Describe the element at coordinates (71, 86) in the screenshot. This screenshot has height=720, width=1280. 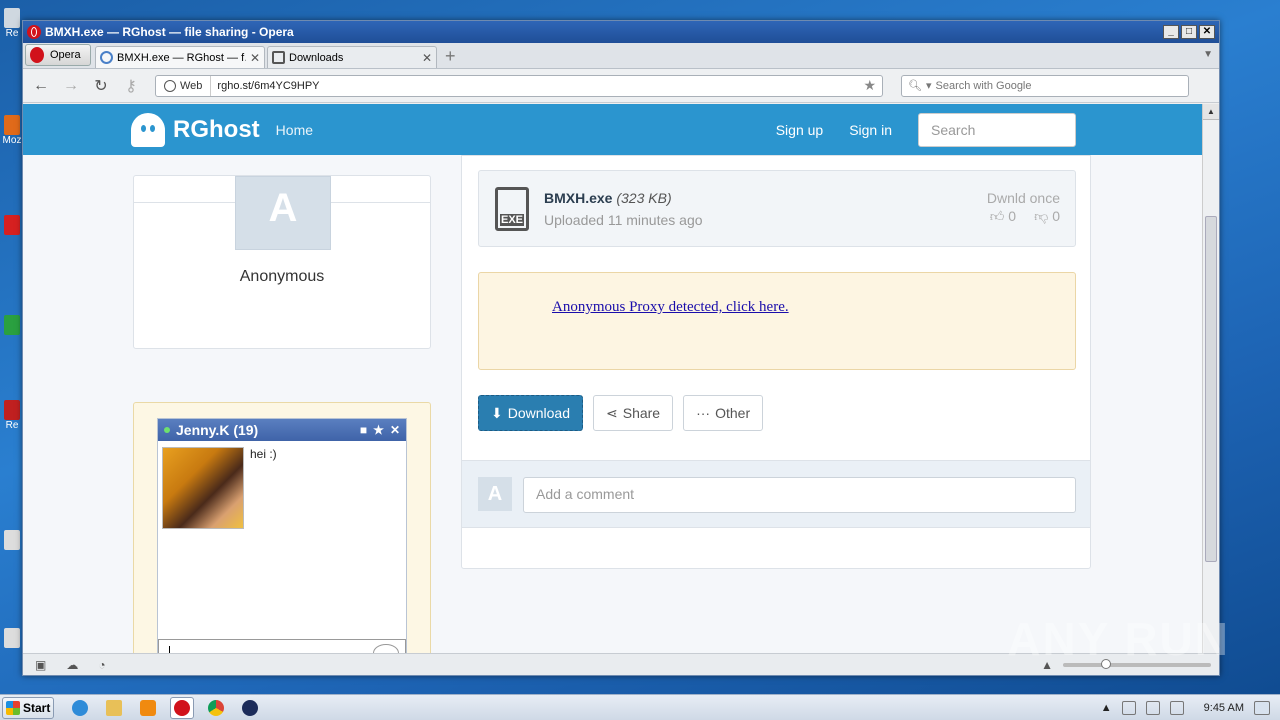
I see `forward-arrow-icon: →` at that location.